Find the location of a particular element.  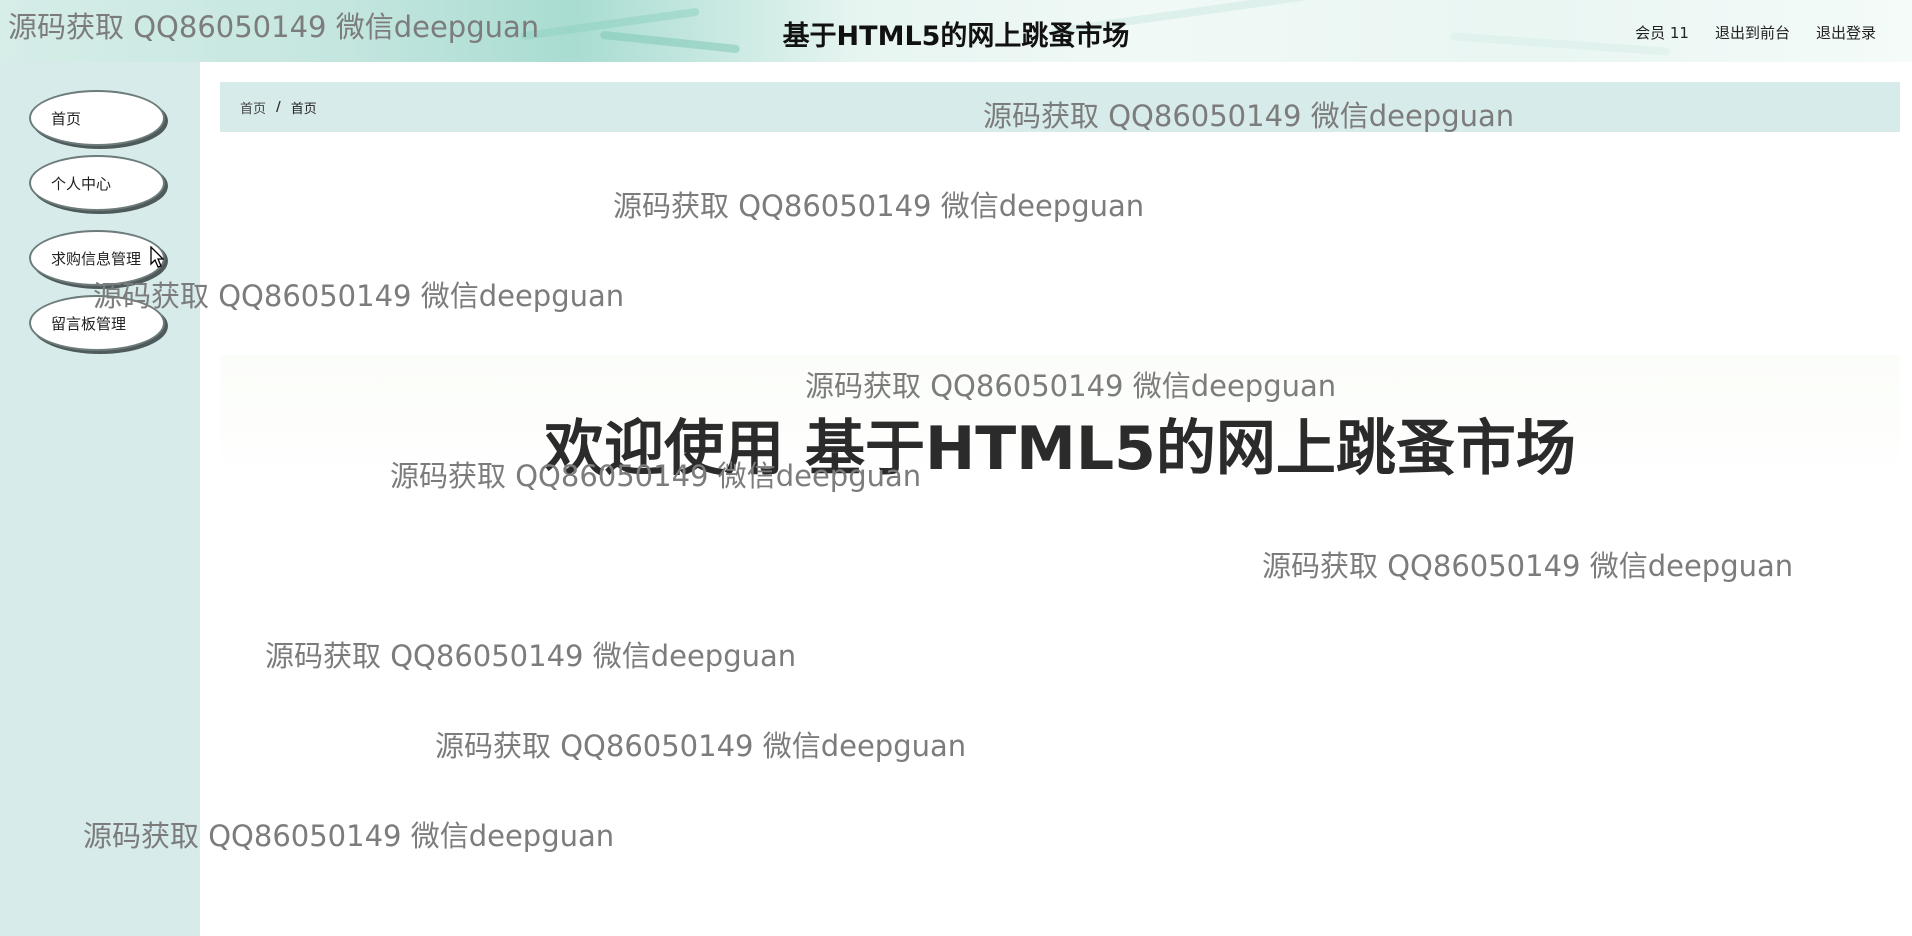

sidebar-item-label: 求购信息管理 is located at coordinates (96, 258).